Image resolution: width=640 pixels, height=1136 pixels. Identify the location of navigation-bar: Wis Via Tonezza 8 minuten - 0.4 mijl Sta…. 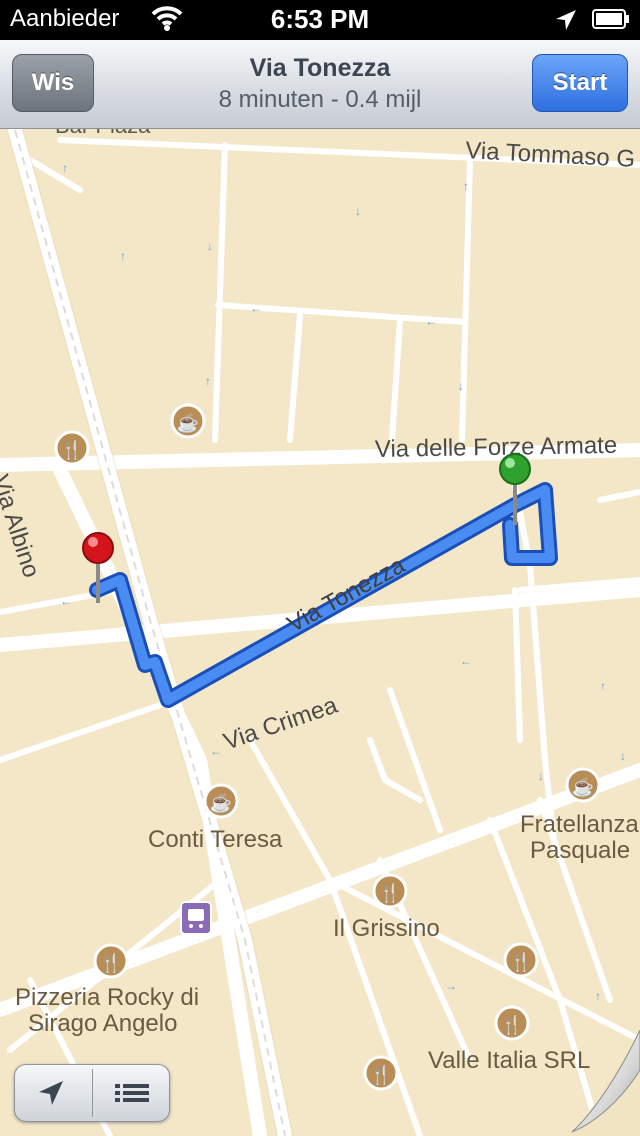
(320, 84).